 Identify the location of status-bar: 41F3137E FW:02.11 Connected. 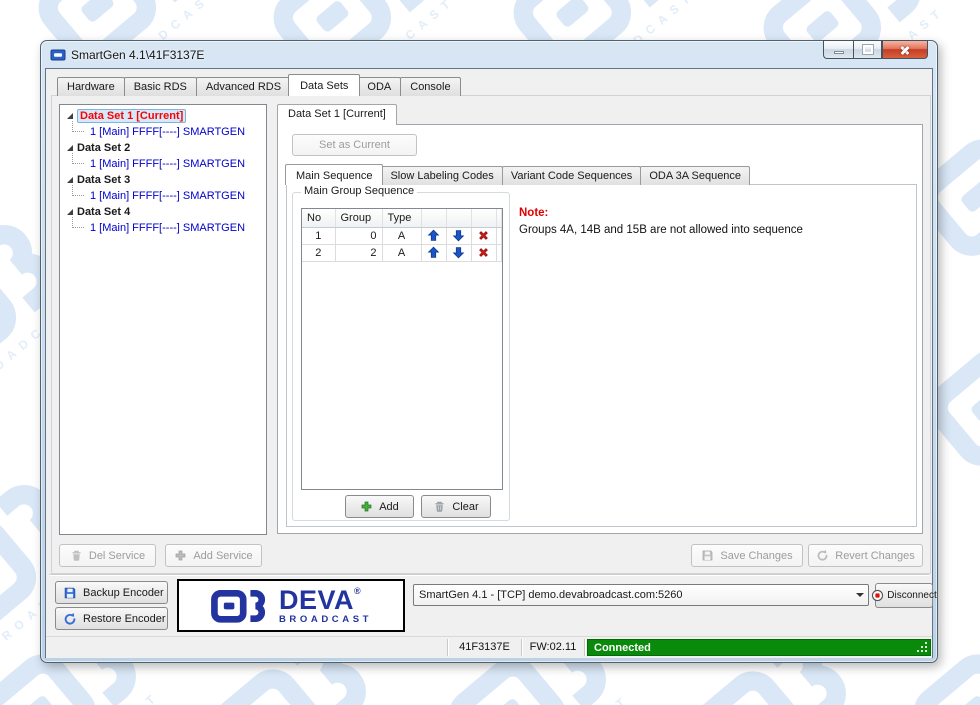
(489, 647).